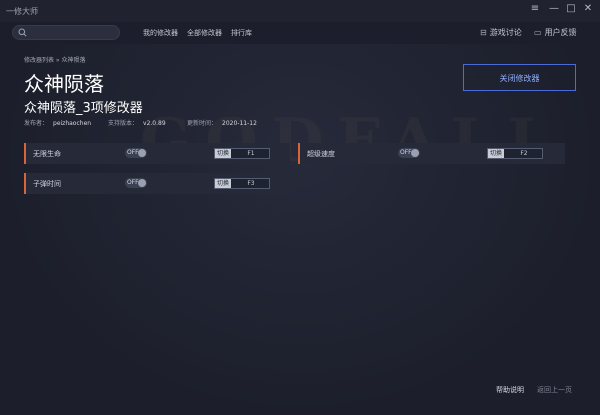 The image size is (600, 415). What do you see at coordinates (300, 11) in the screenshot?
I see `title-bar: 一修大师 ≡ — □ ✕` at bounding box center [300, 11].